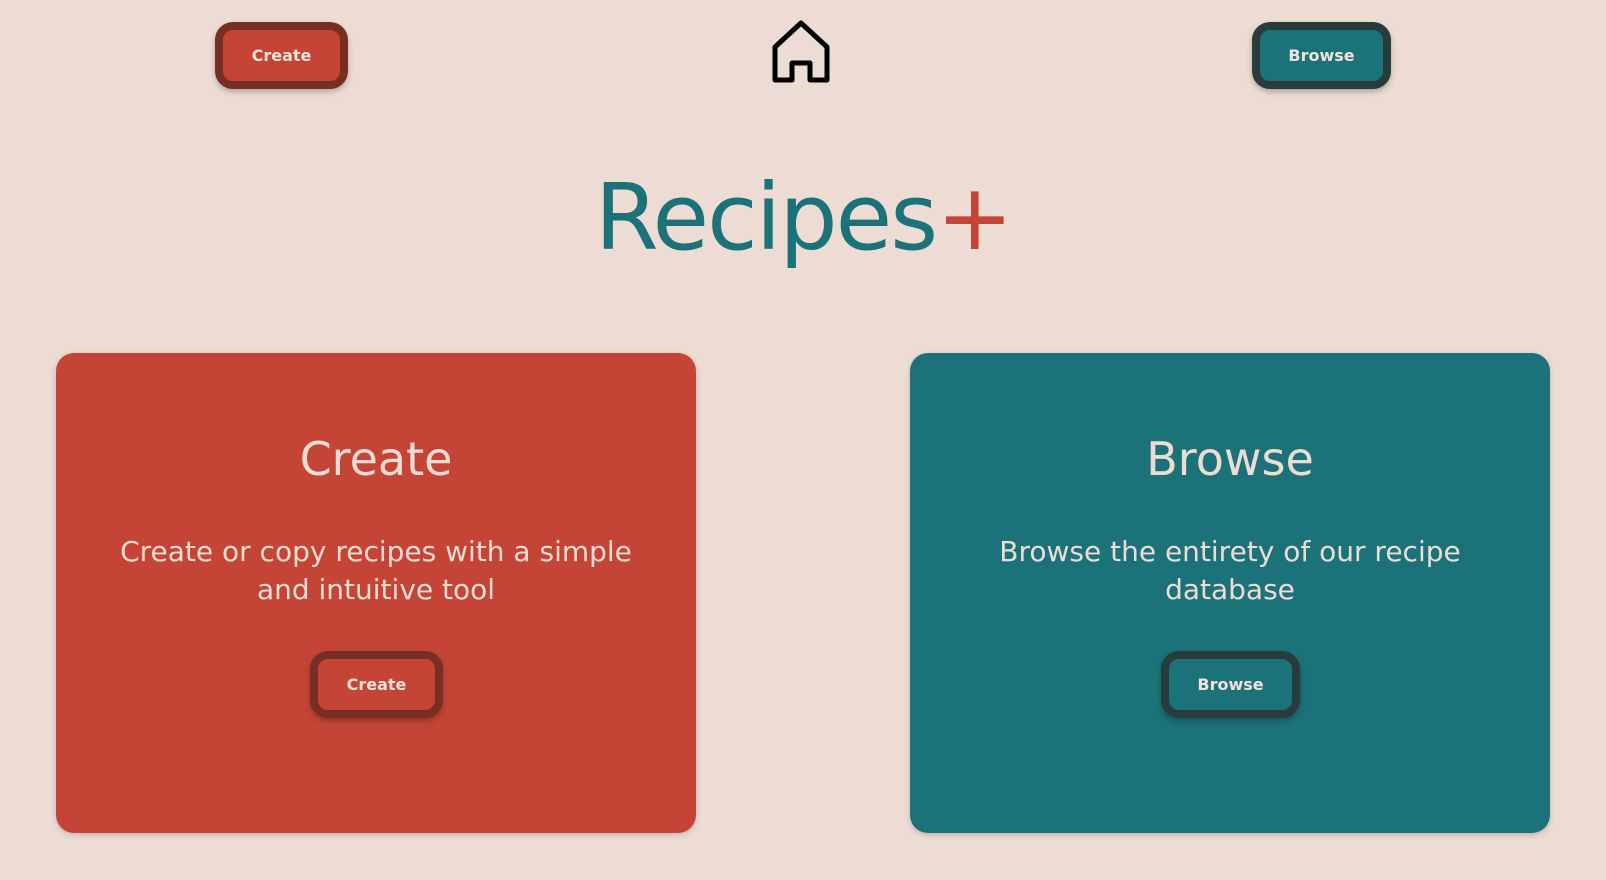  I want to click on nav-create-button: Create, so click(281, 55).